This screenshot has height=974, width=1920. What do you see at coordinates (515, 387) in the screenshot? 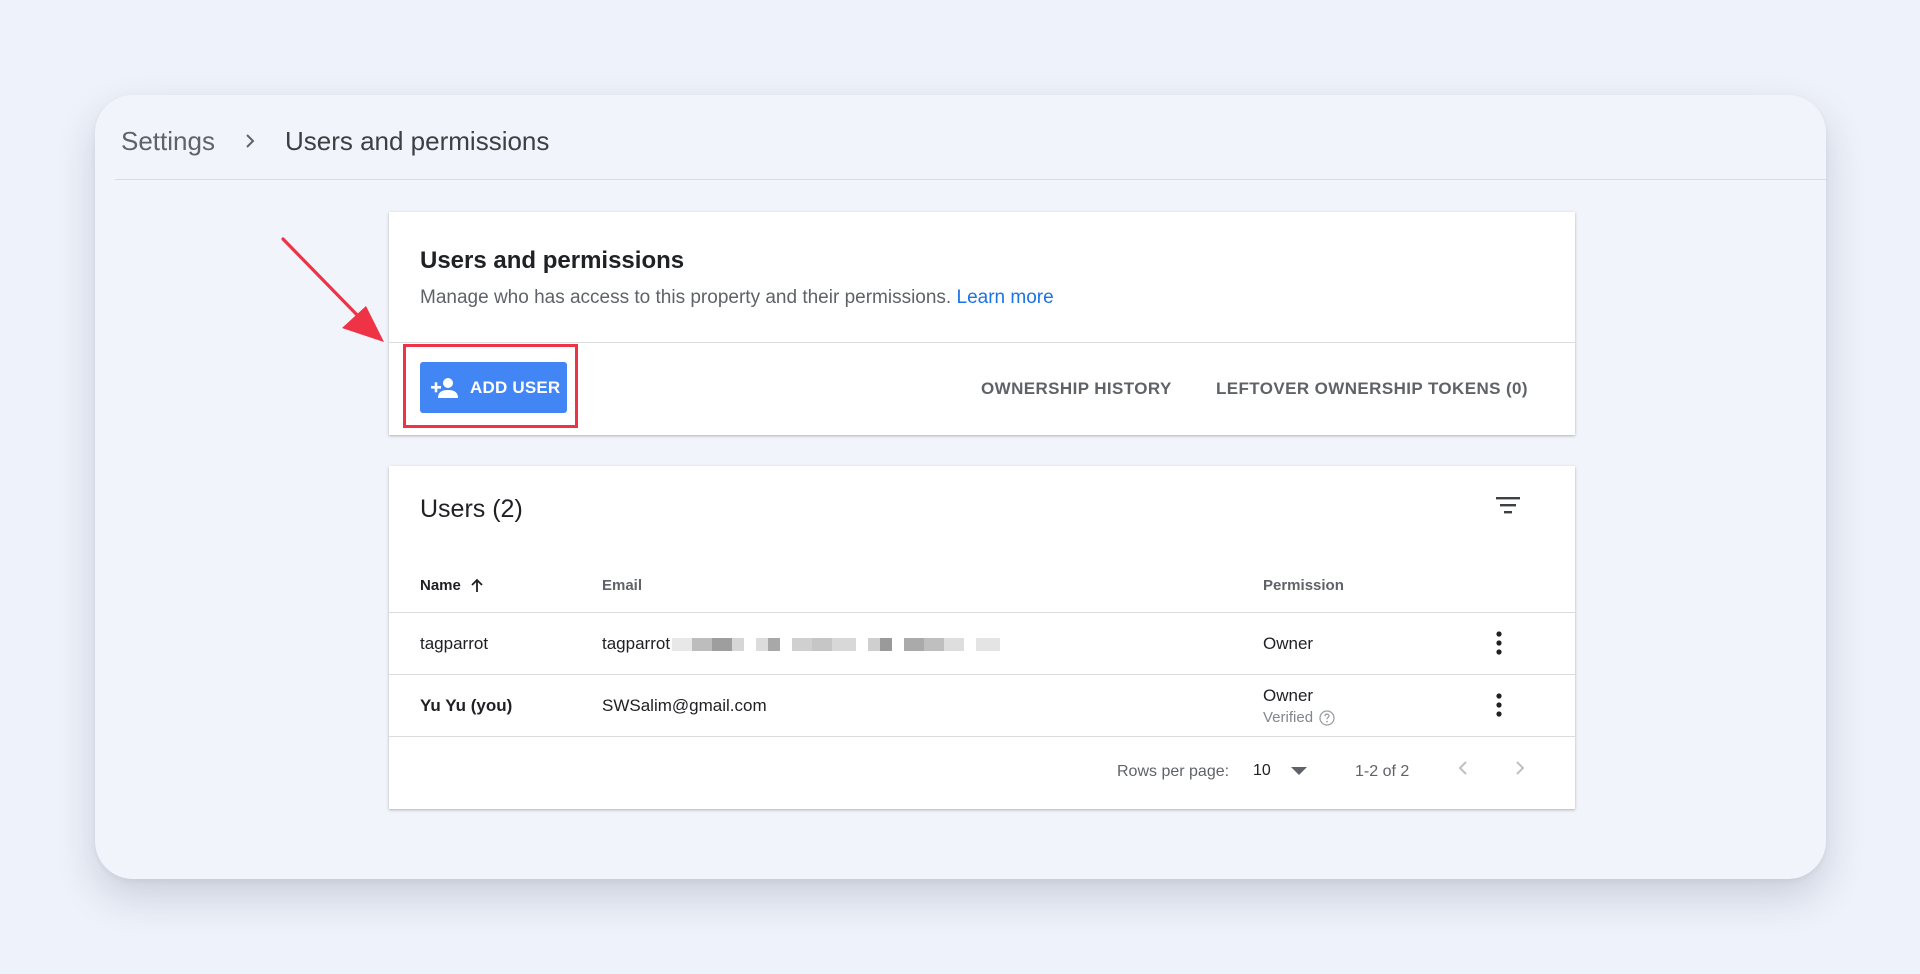
I see `add-user-label: ADD USER` at bounding box center [515, 387].